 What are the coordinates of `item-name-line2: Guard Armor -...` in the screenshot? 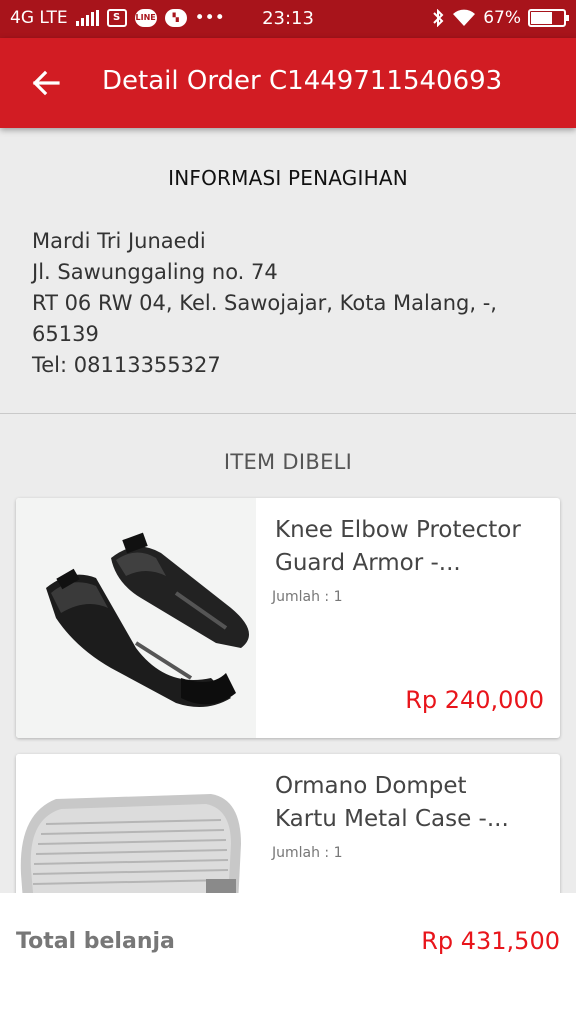 It's located at (368, 563).